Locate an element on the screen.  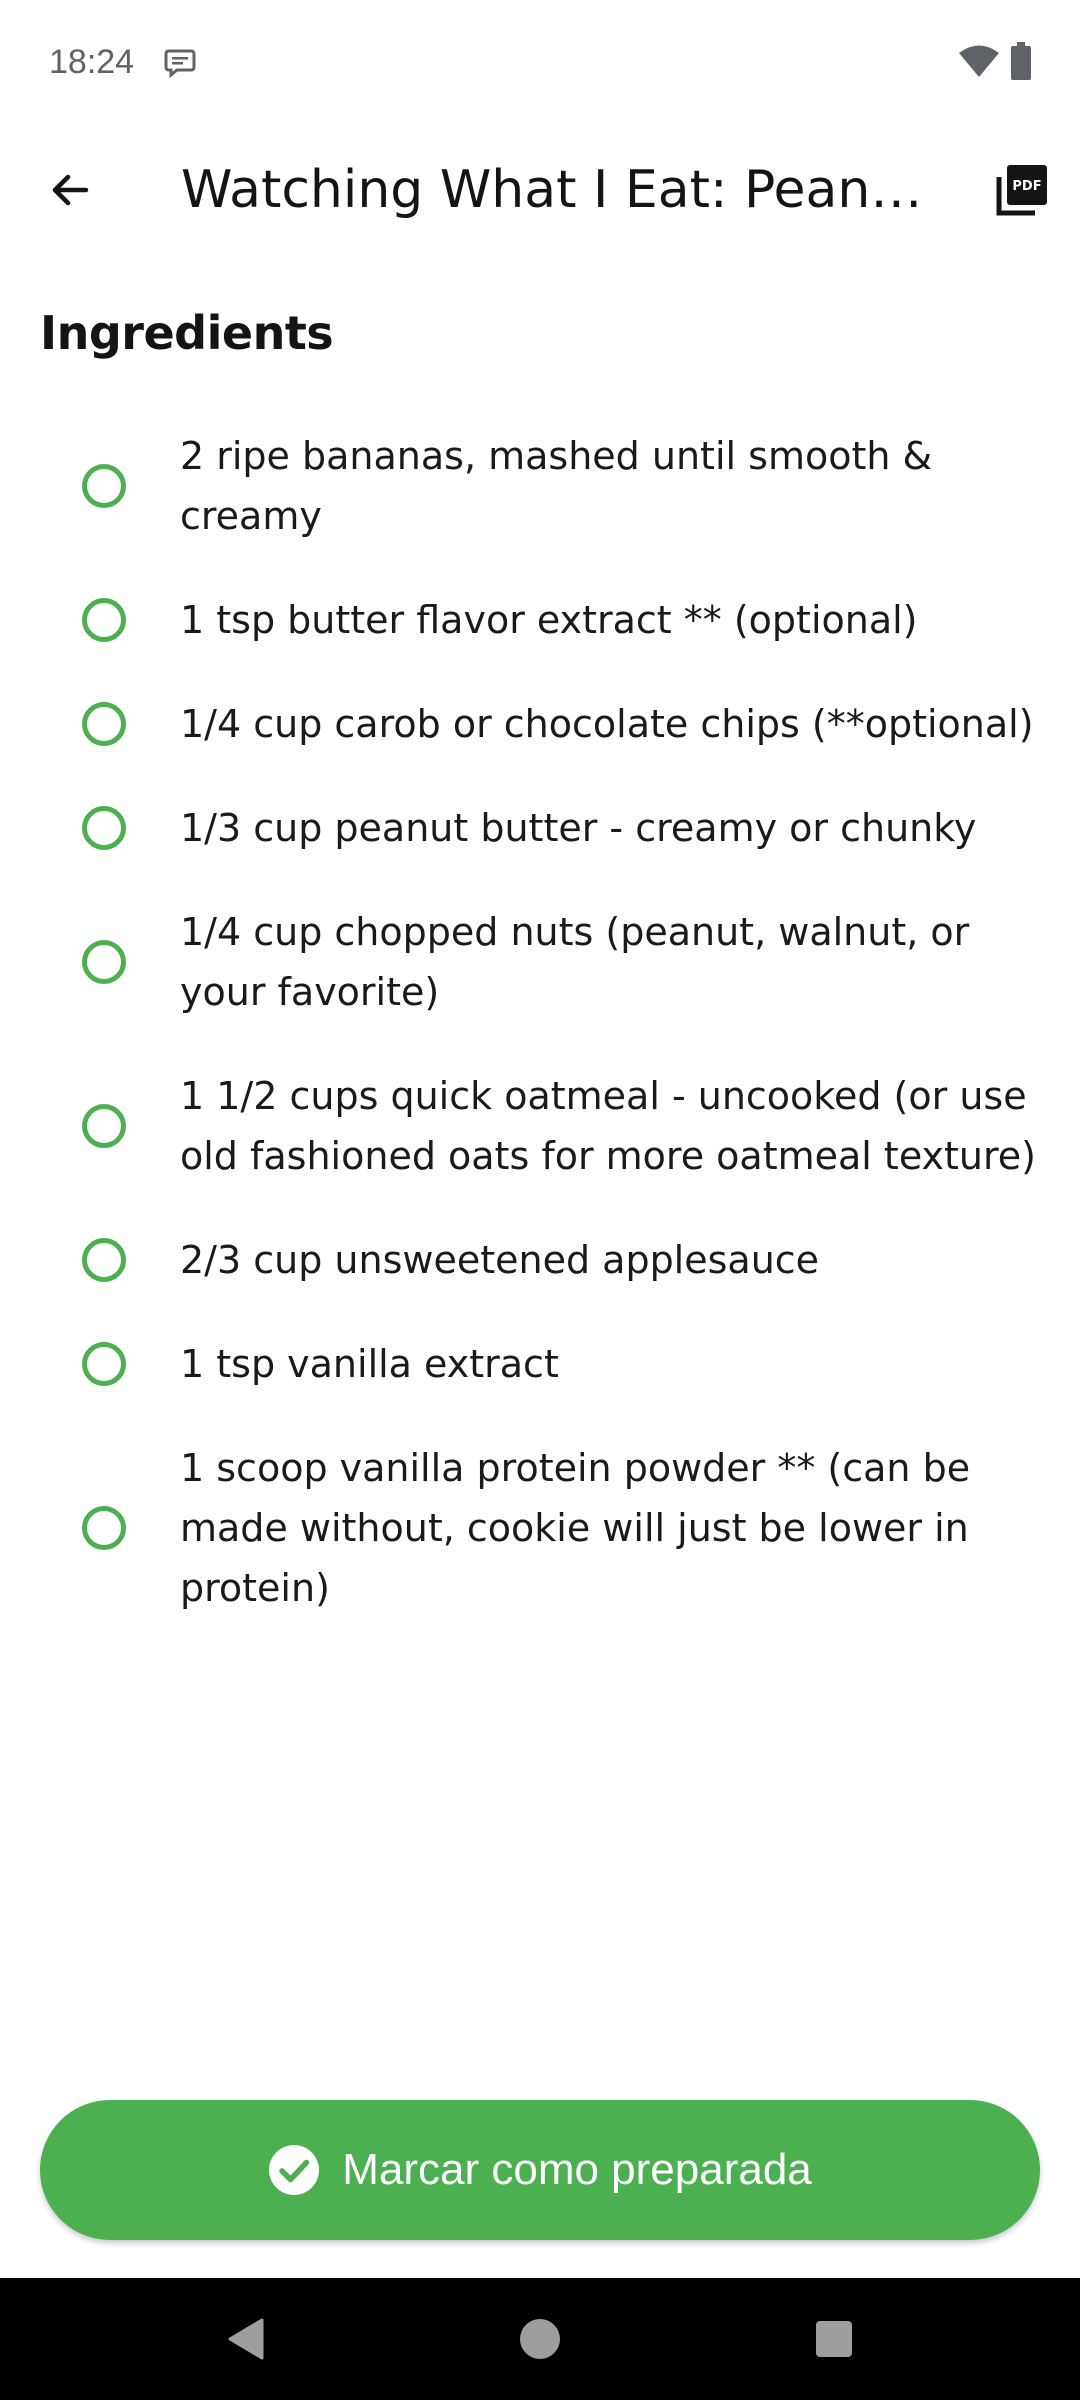
pdf-button: PDF is located at coordinates (1022, 190).